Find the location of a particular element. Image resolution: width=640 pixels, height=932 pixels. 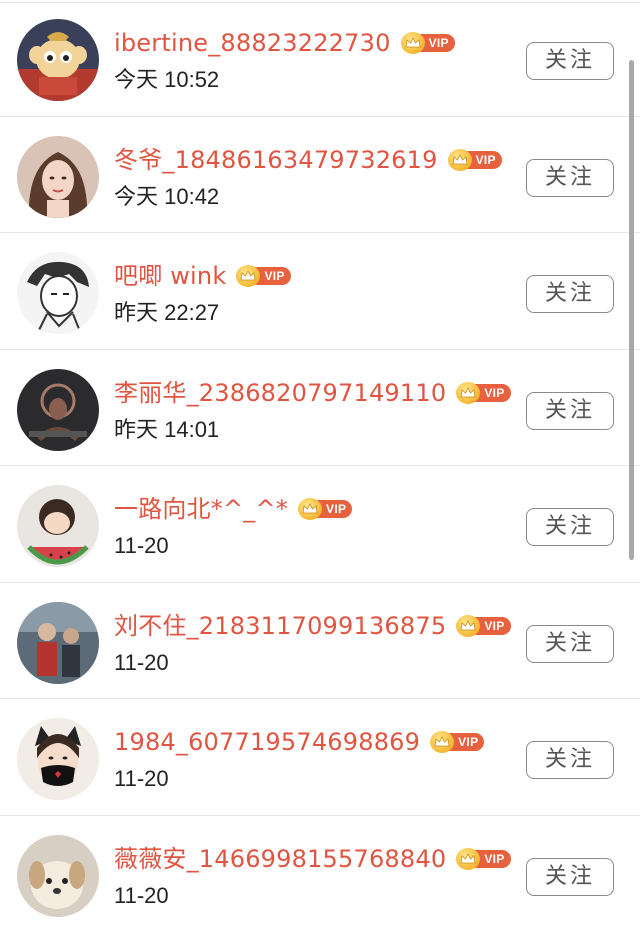

name-line: 1984_607719574698869 VIP is located at coordinates (299, 742).